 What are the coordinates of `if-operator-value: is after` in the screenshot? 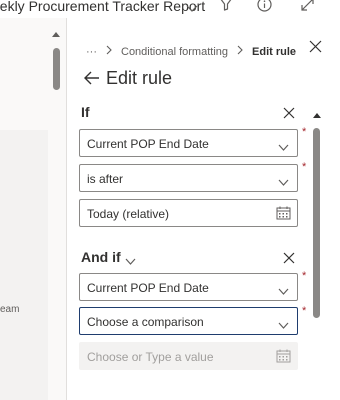 It's located at (105, 179).